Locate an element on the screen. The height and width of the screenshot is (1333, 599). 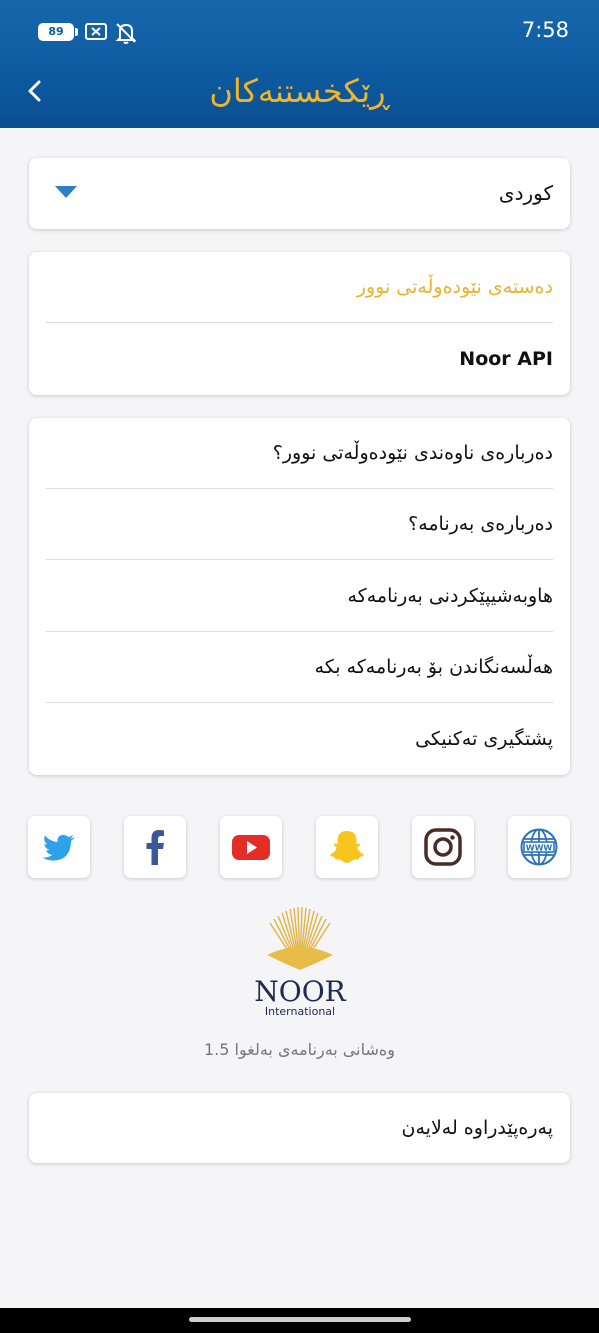
youtube-button is located at coordinates (251, 847).